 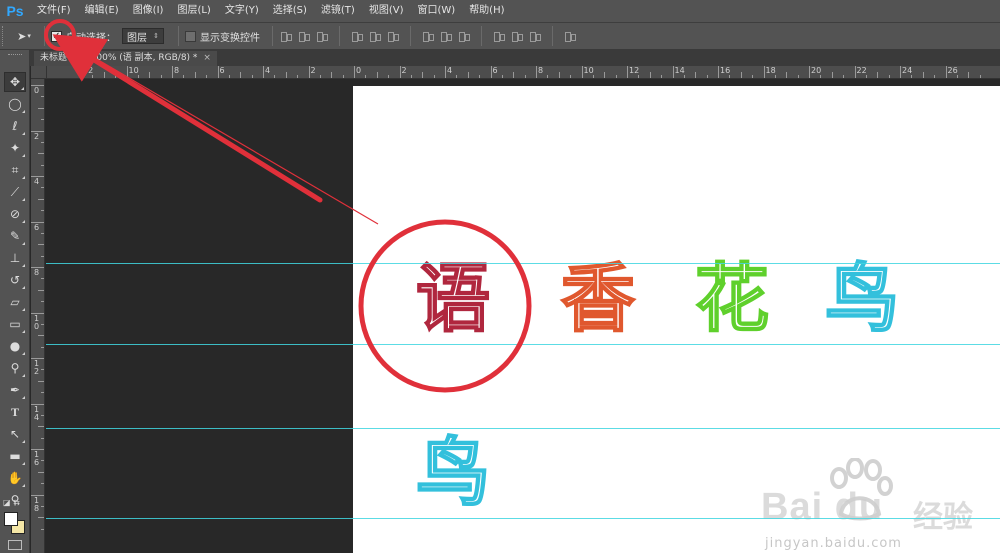 I want to click on menu-type: 文字(Y), so click(x=242, y=11).